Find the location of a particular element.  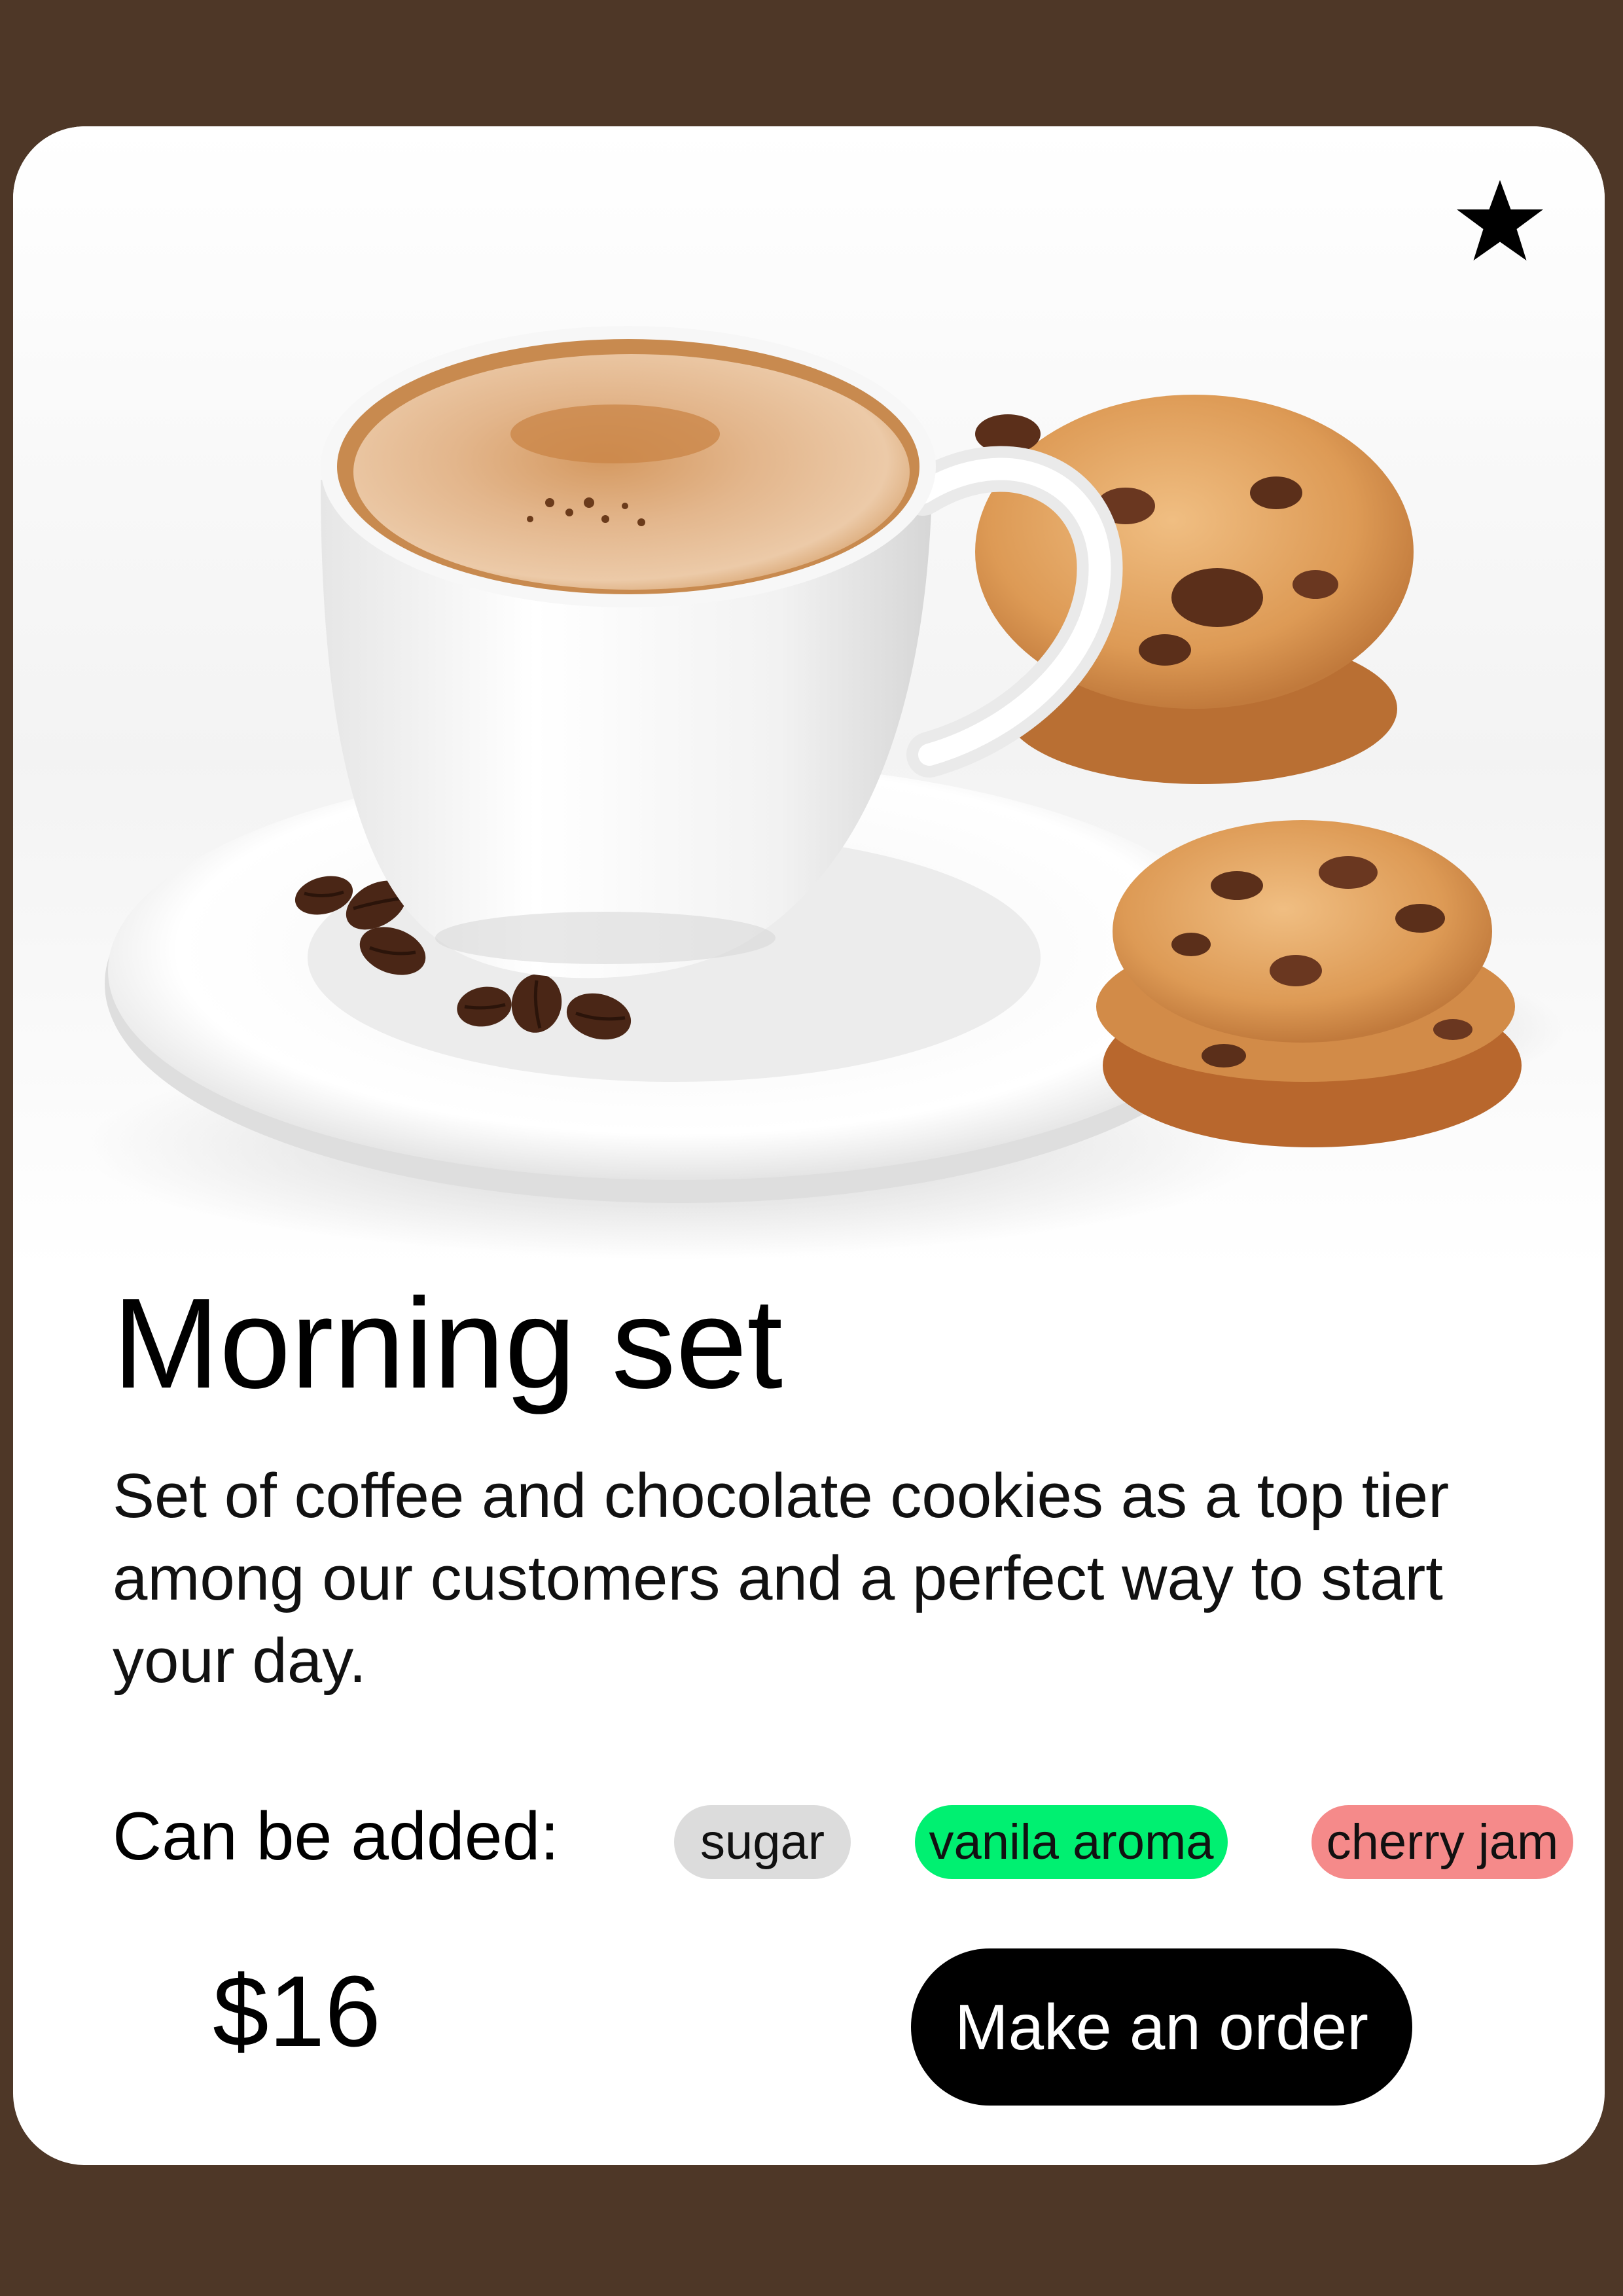

price: $16 is located at coordinates (297, 2011).